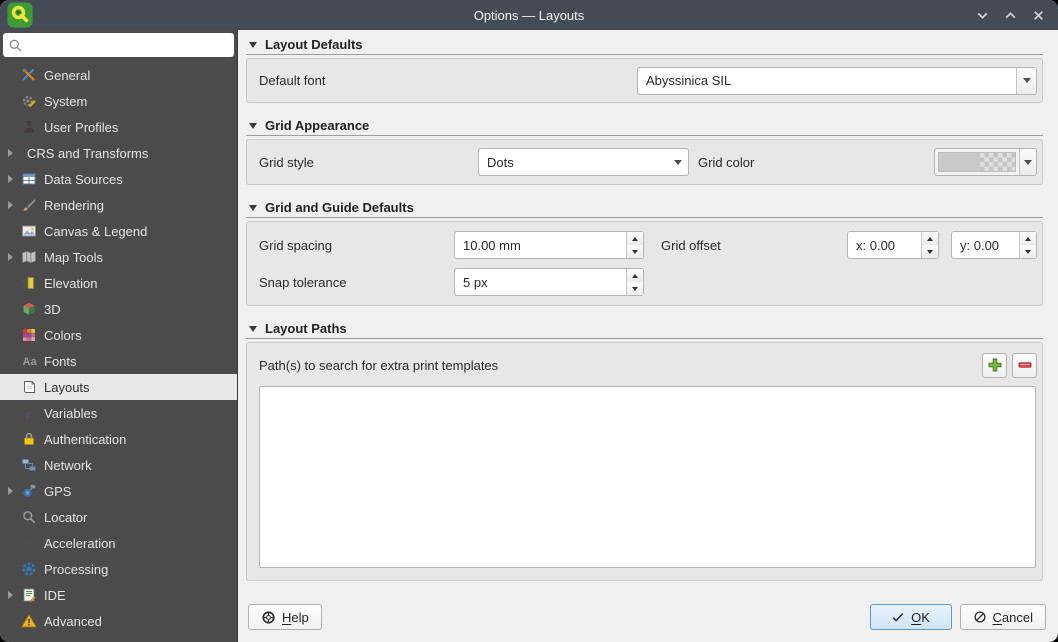 The width and height of the screenshot is (1058, 642). Describe the element at coordinates (837, 80) in the screenshot. I see `default-font-combobox: Abyssinica SIL` at that location.